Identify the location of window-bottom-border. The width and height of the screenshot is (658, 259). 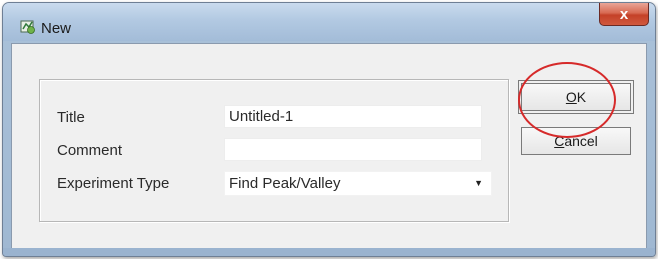
(329, 252).